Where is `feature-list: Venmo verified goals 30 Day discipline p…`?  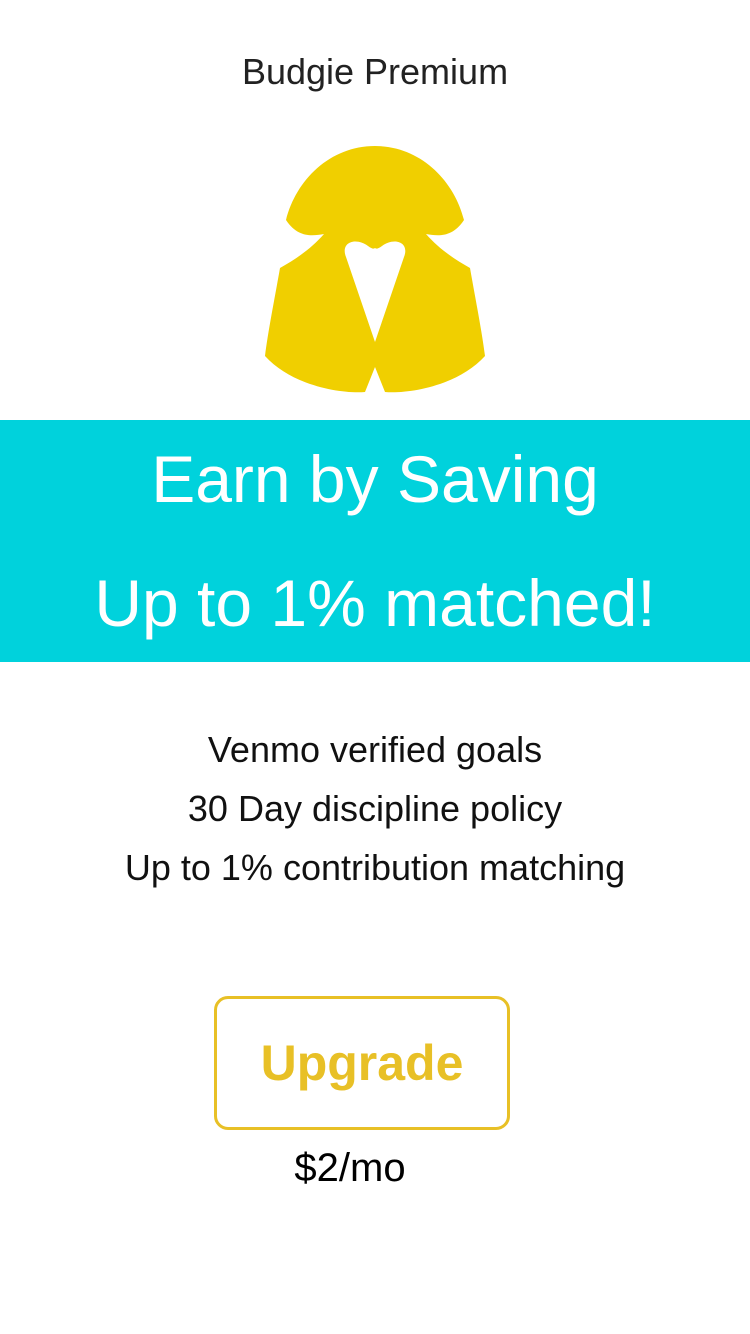 feature-list: Venmo verified goals 30 Day discipline p… is located at coordinates (375, 808).